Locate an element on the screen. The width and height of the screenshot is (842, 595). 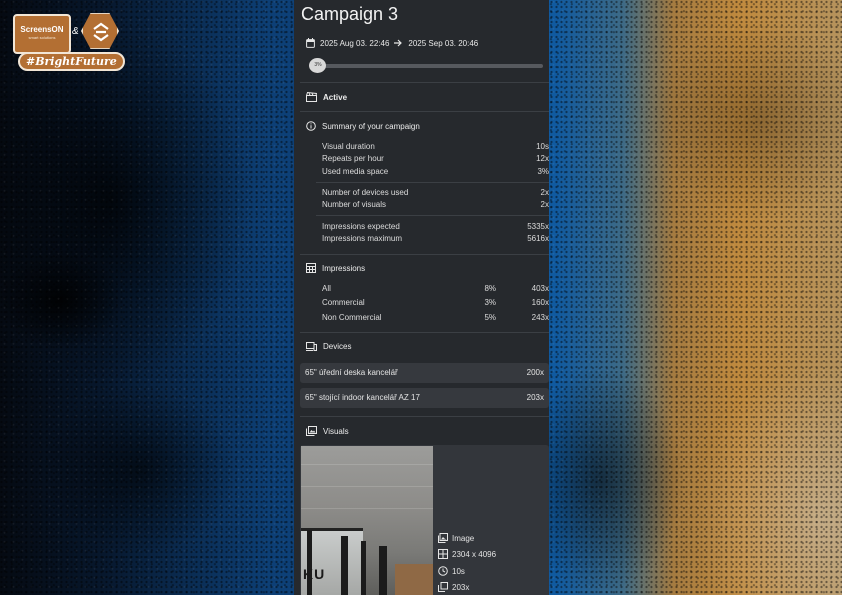
visual-type: Image is located at coordinates (456, 538).